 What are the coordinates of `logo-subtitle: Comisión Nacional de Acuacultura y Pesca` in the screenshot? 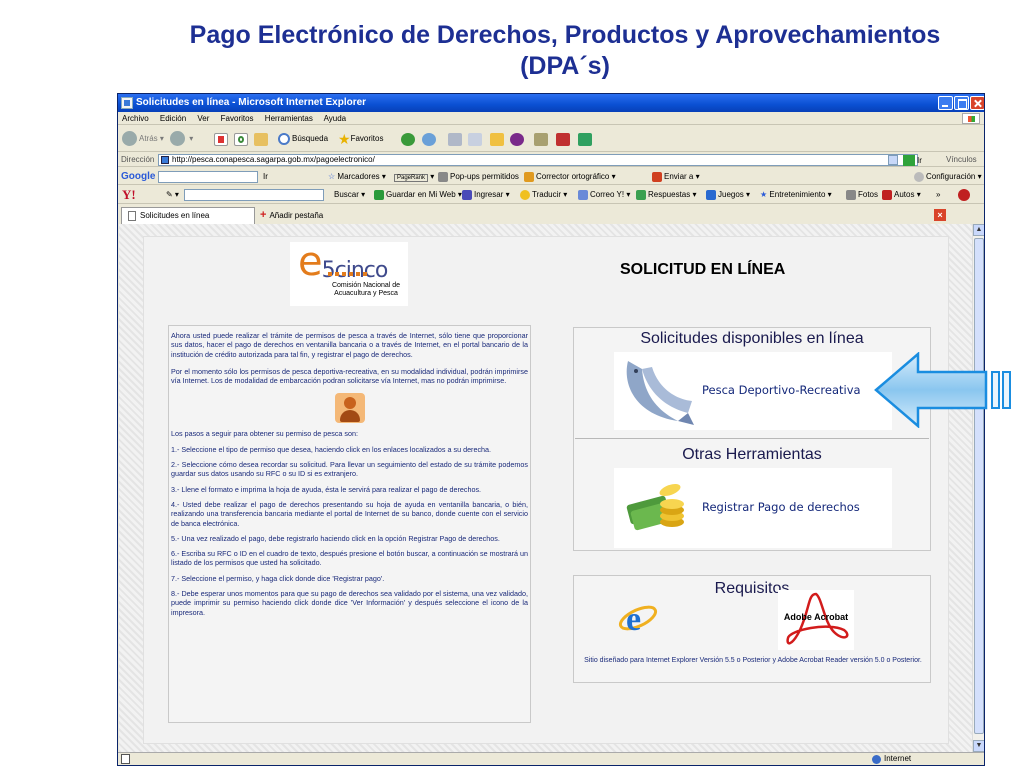 It's located at (366, 289).